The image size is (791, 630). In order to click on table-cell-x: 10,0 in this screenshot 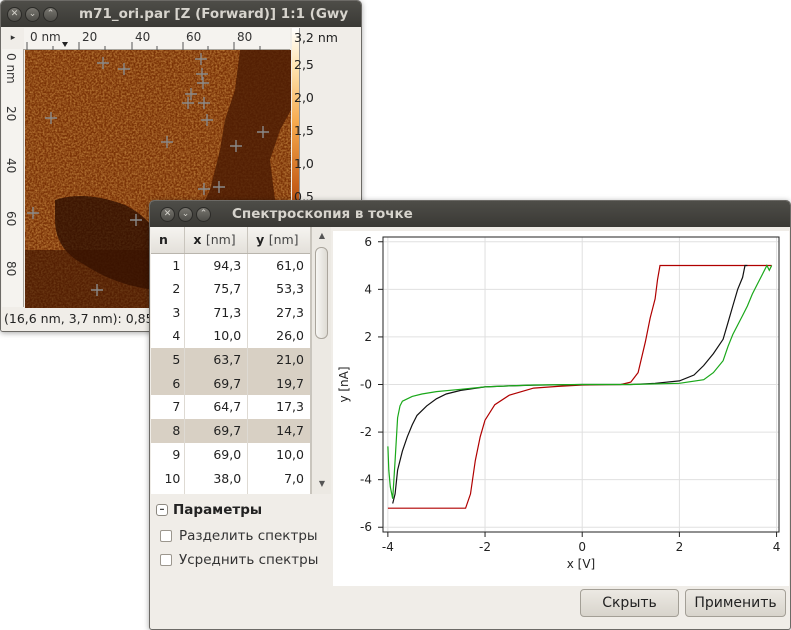, I will do `click(216, 336)`.